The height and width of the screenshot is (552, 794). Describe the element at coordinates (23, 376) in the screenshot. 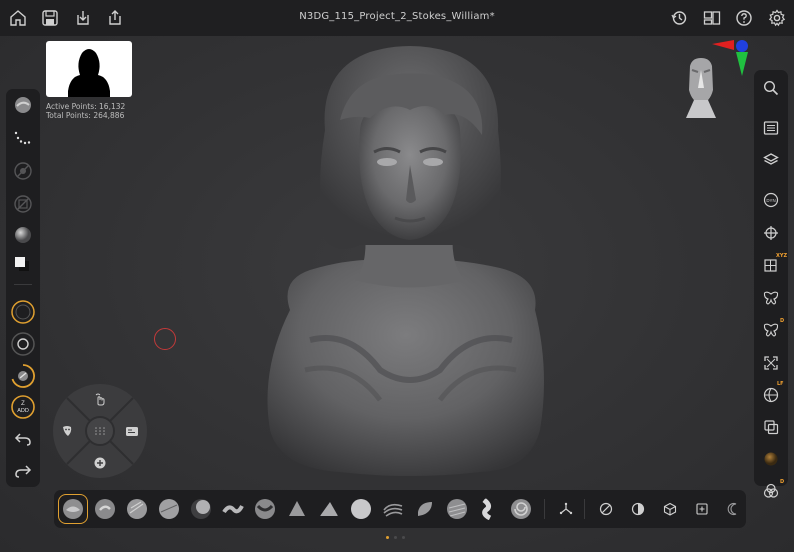

I see `intensity-icon` at that location.